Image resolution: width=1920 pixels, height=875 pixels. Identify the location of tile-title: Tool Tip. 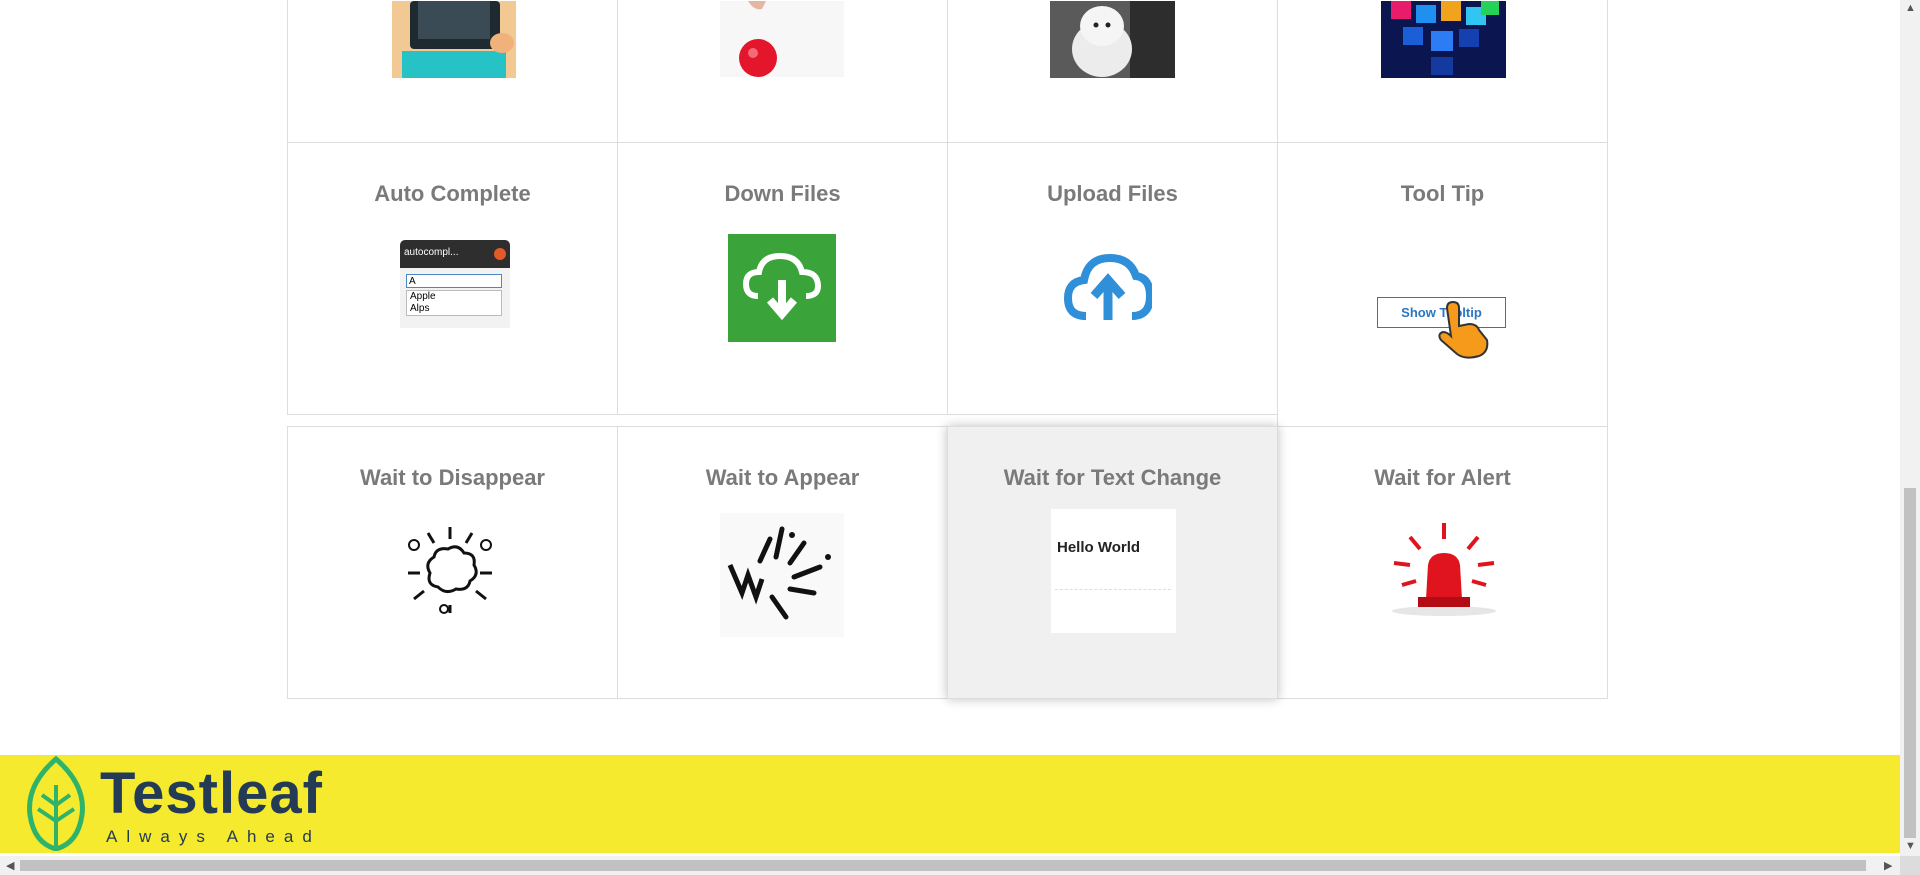
(1442, 193).